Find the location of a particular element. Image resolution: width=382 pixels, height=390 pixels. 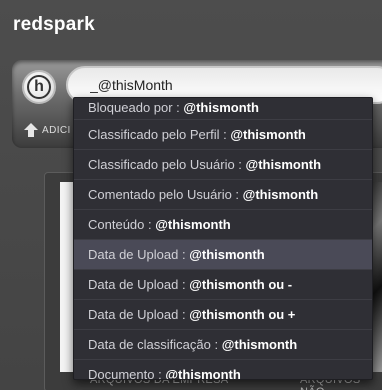

suggestion-item: Data de Upload : @thismonth ou + is located at coordinates (223, 315).